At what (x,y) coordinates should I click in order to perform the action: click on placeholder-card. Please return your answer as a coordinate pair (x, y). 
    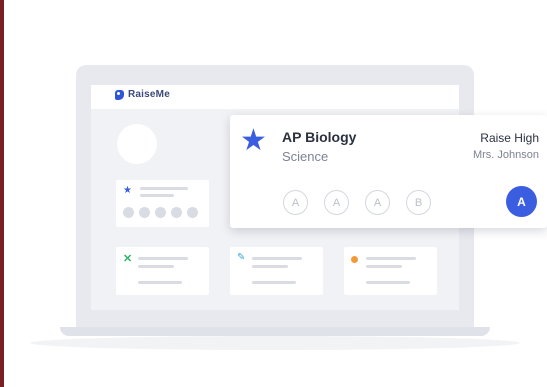
    Looking at the image, I should click on (390, 271).